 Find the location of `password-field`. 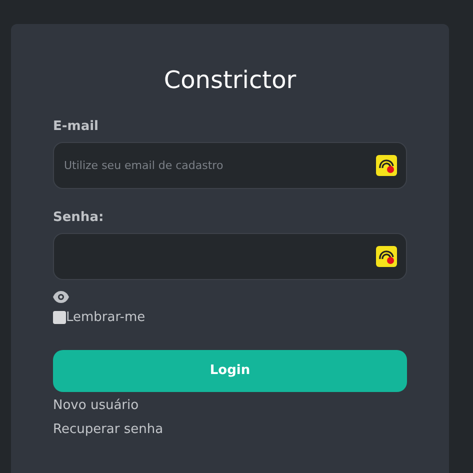

password-field is located at coordinates (230, 256).